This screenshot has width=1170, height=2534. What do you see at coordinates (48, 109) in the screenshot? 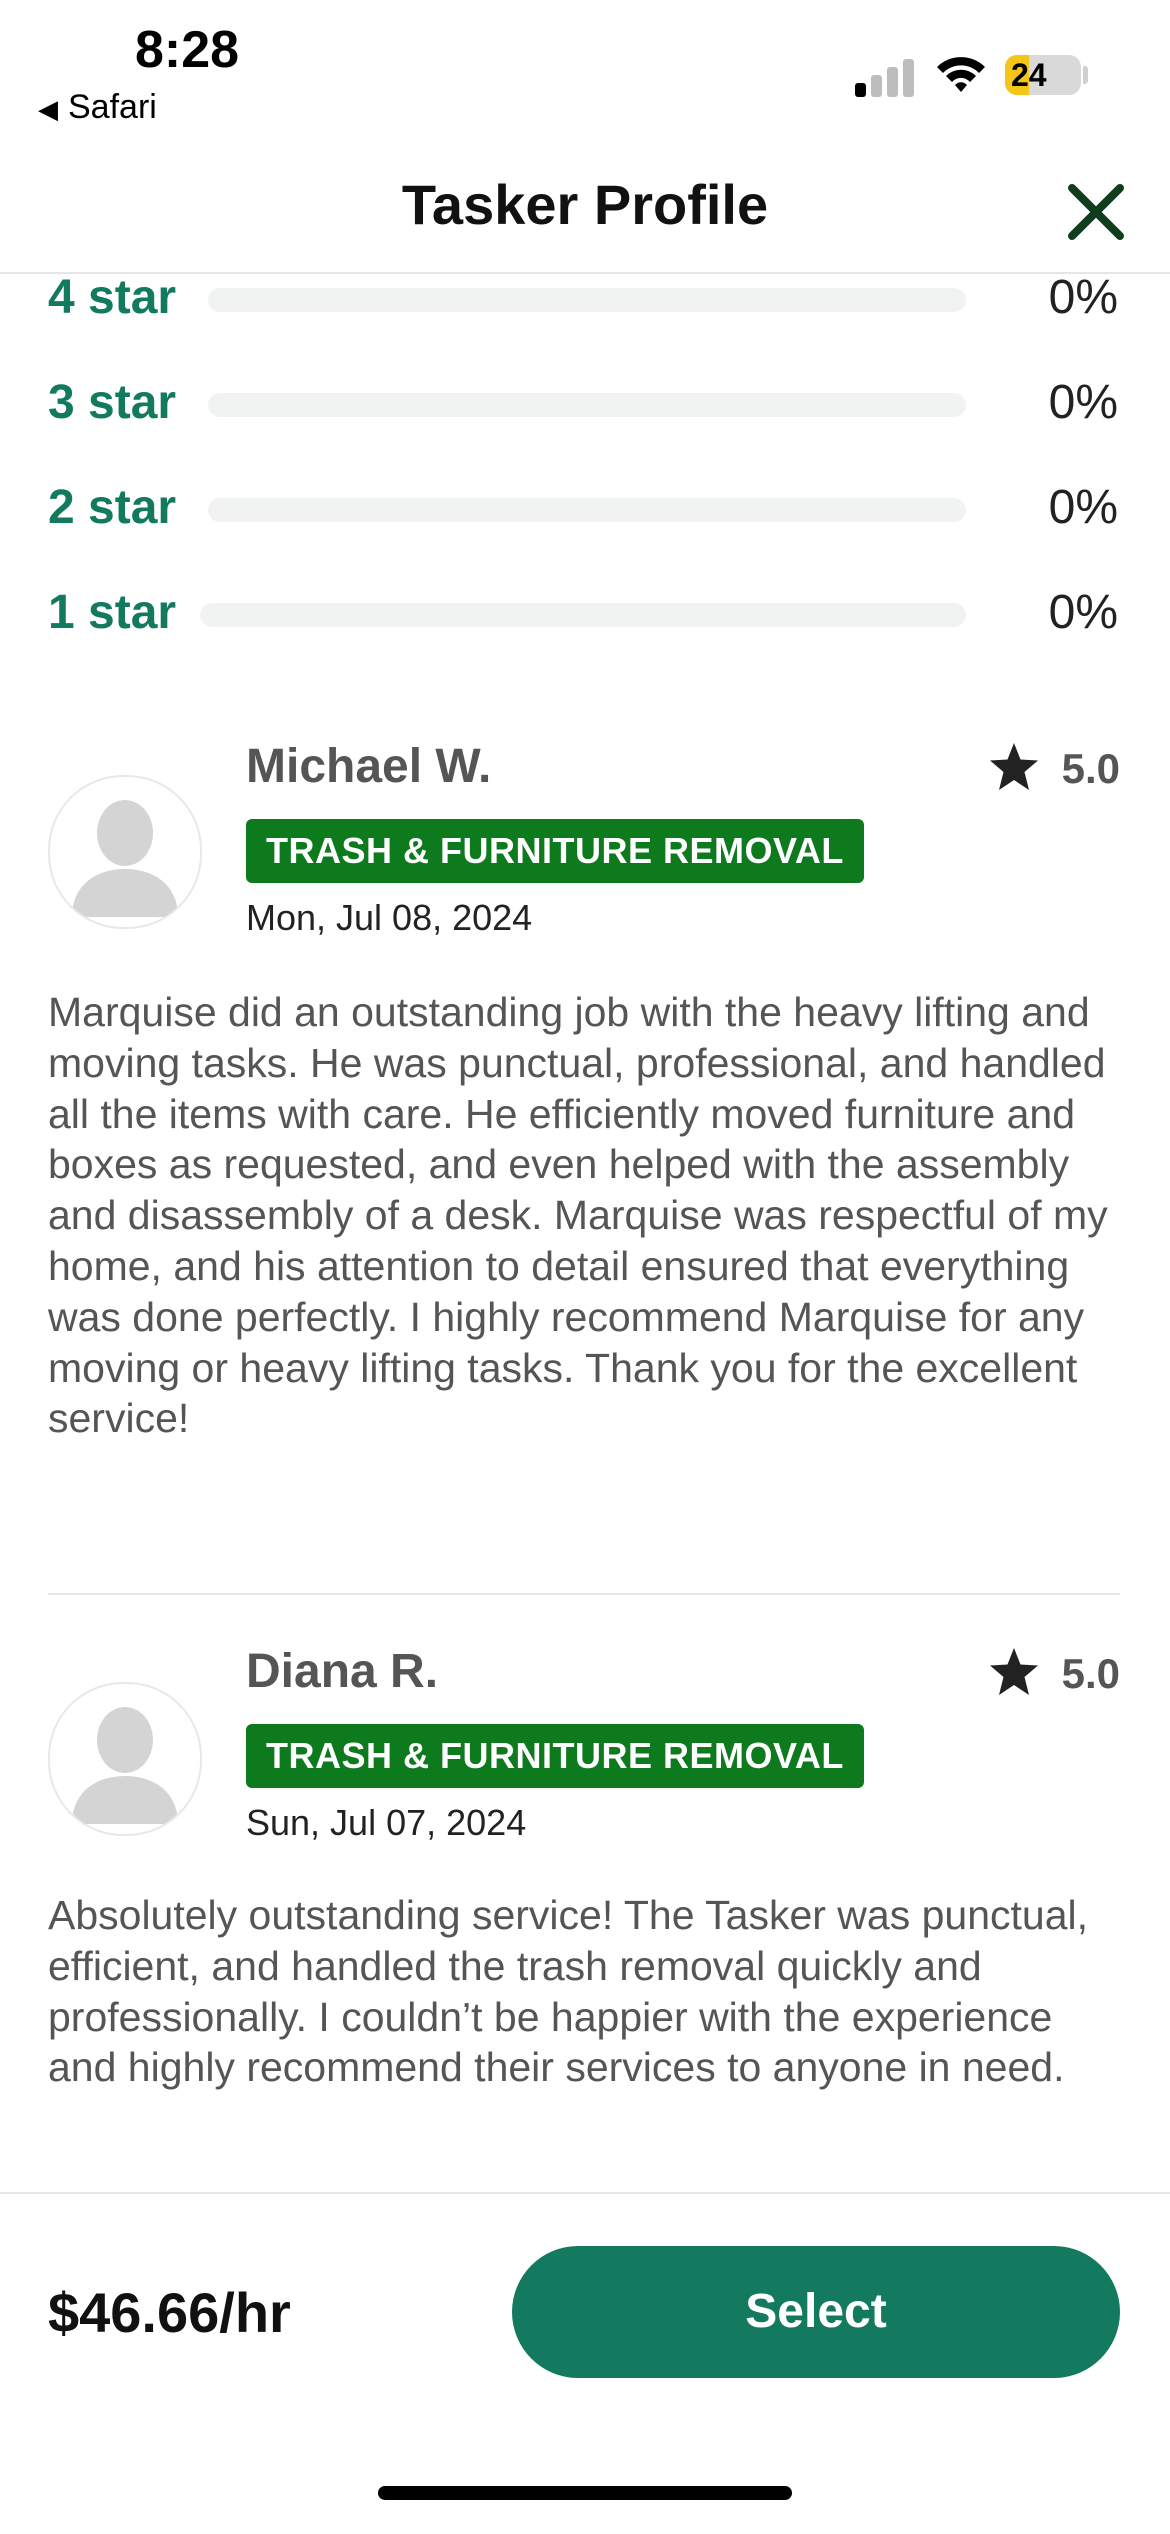
I see `back-triangle-icon: ◀` at bounding box center [48, 109].